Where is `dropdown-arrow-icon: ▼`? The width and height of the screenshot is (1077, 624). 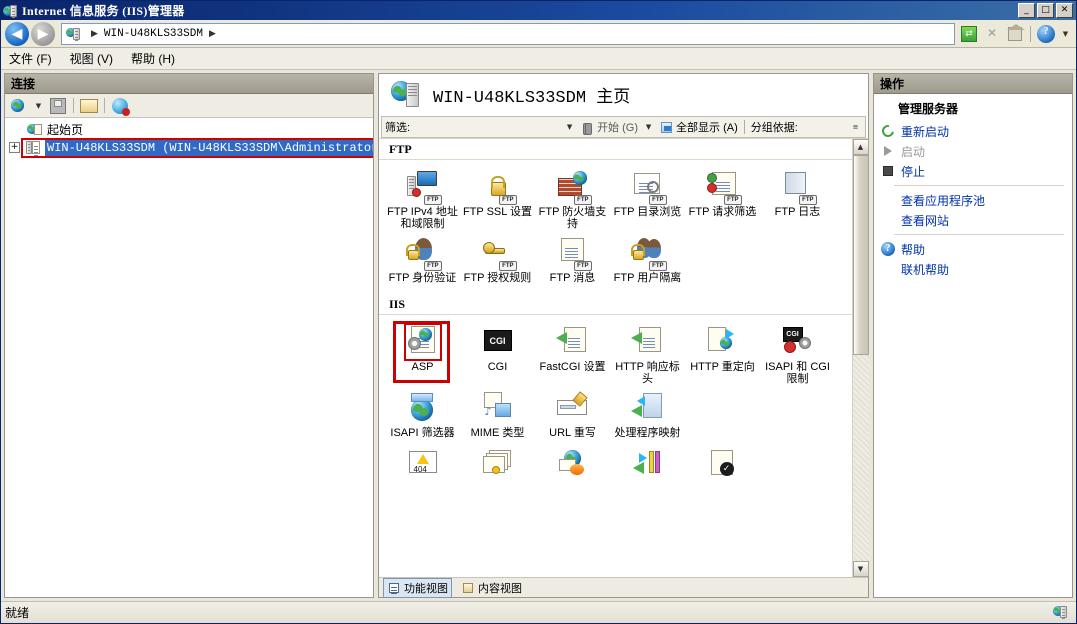 dropdown-arrow-icon: ▼ is located at coordinates (1065, 34).